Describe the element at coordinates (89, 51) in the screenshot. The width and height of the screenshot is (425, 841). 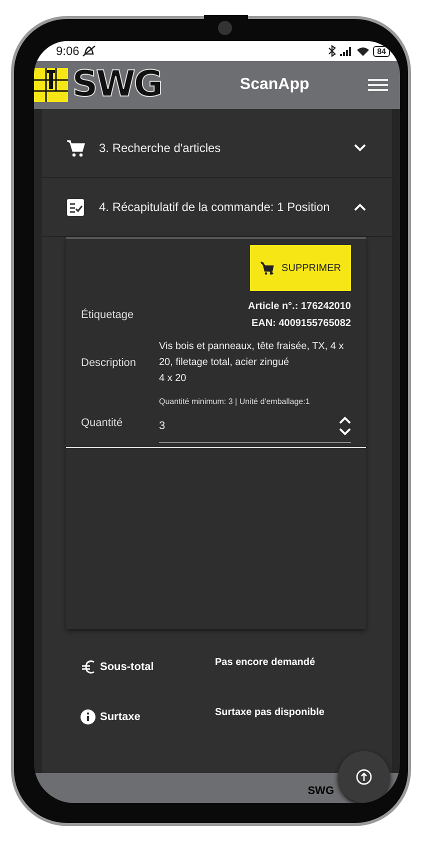
I see `muted-notification-icon` at that location.